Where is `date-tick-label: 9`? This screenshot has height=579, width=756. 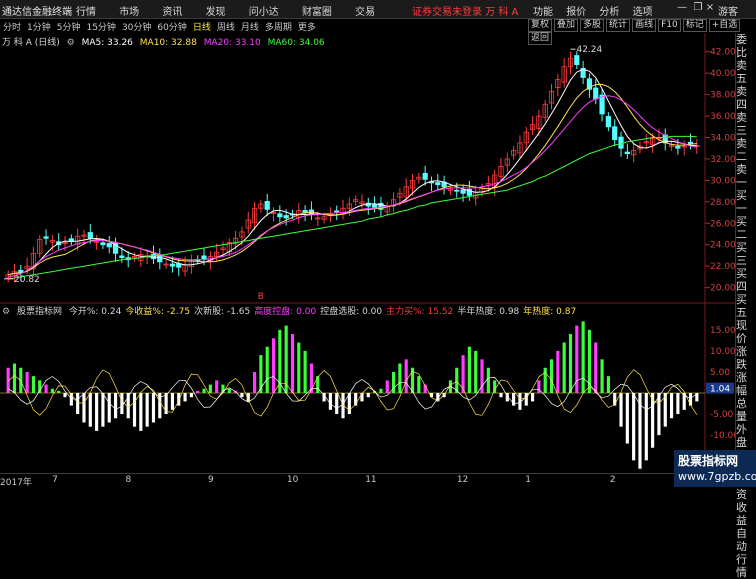 date-tick-label: 9 is located at coordinates (210, 480).